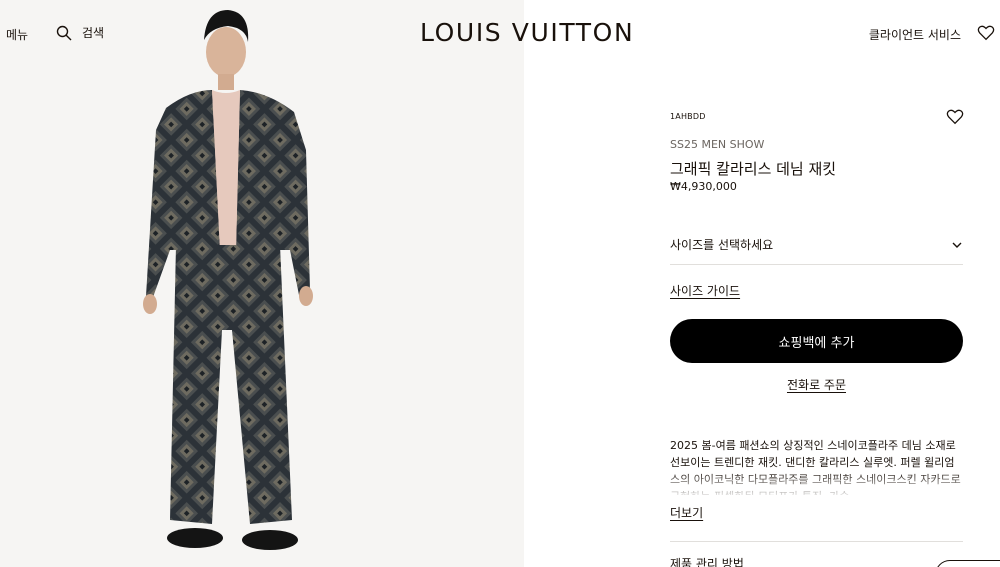 Image resolution: width=1000 pixels, height=567 pixels. What do you see at coordinates (93, 33) in the screenshot?
I see `search-label: 검색` at bounding box center [93, 33].